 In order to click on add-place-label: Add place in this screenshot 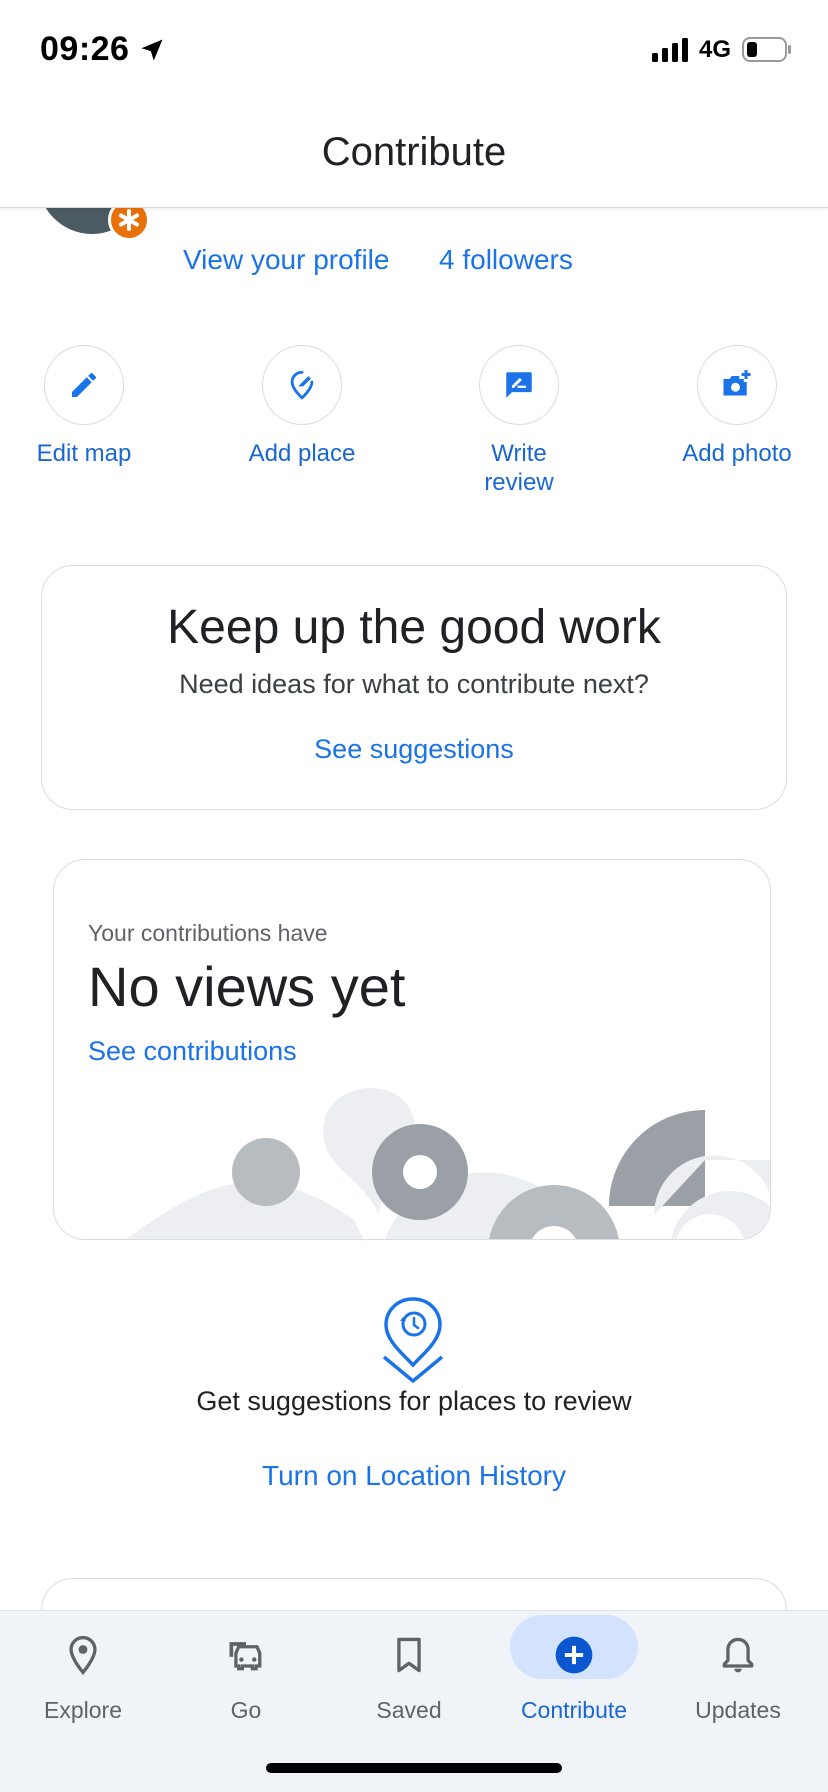, I will do `click(302, 453)`.